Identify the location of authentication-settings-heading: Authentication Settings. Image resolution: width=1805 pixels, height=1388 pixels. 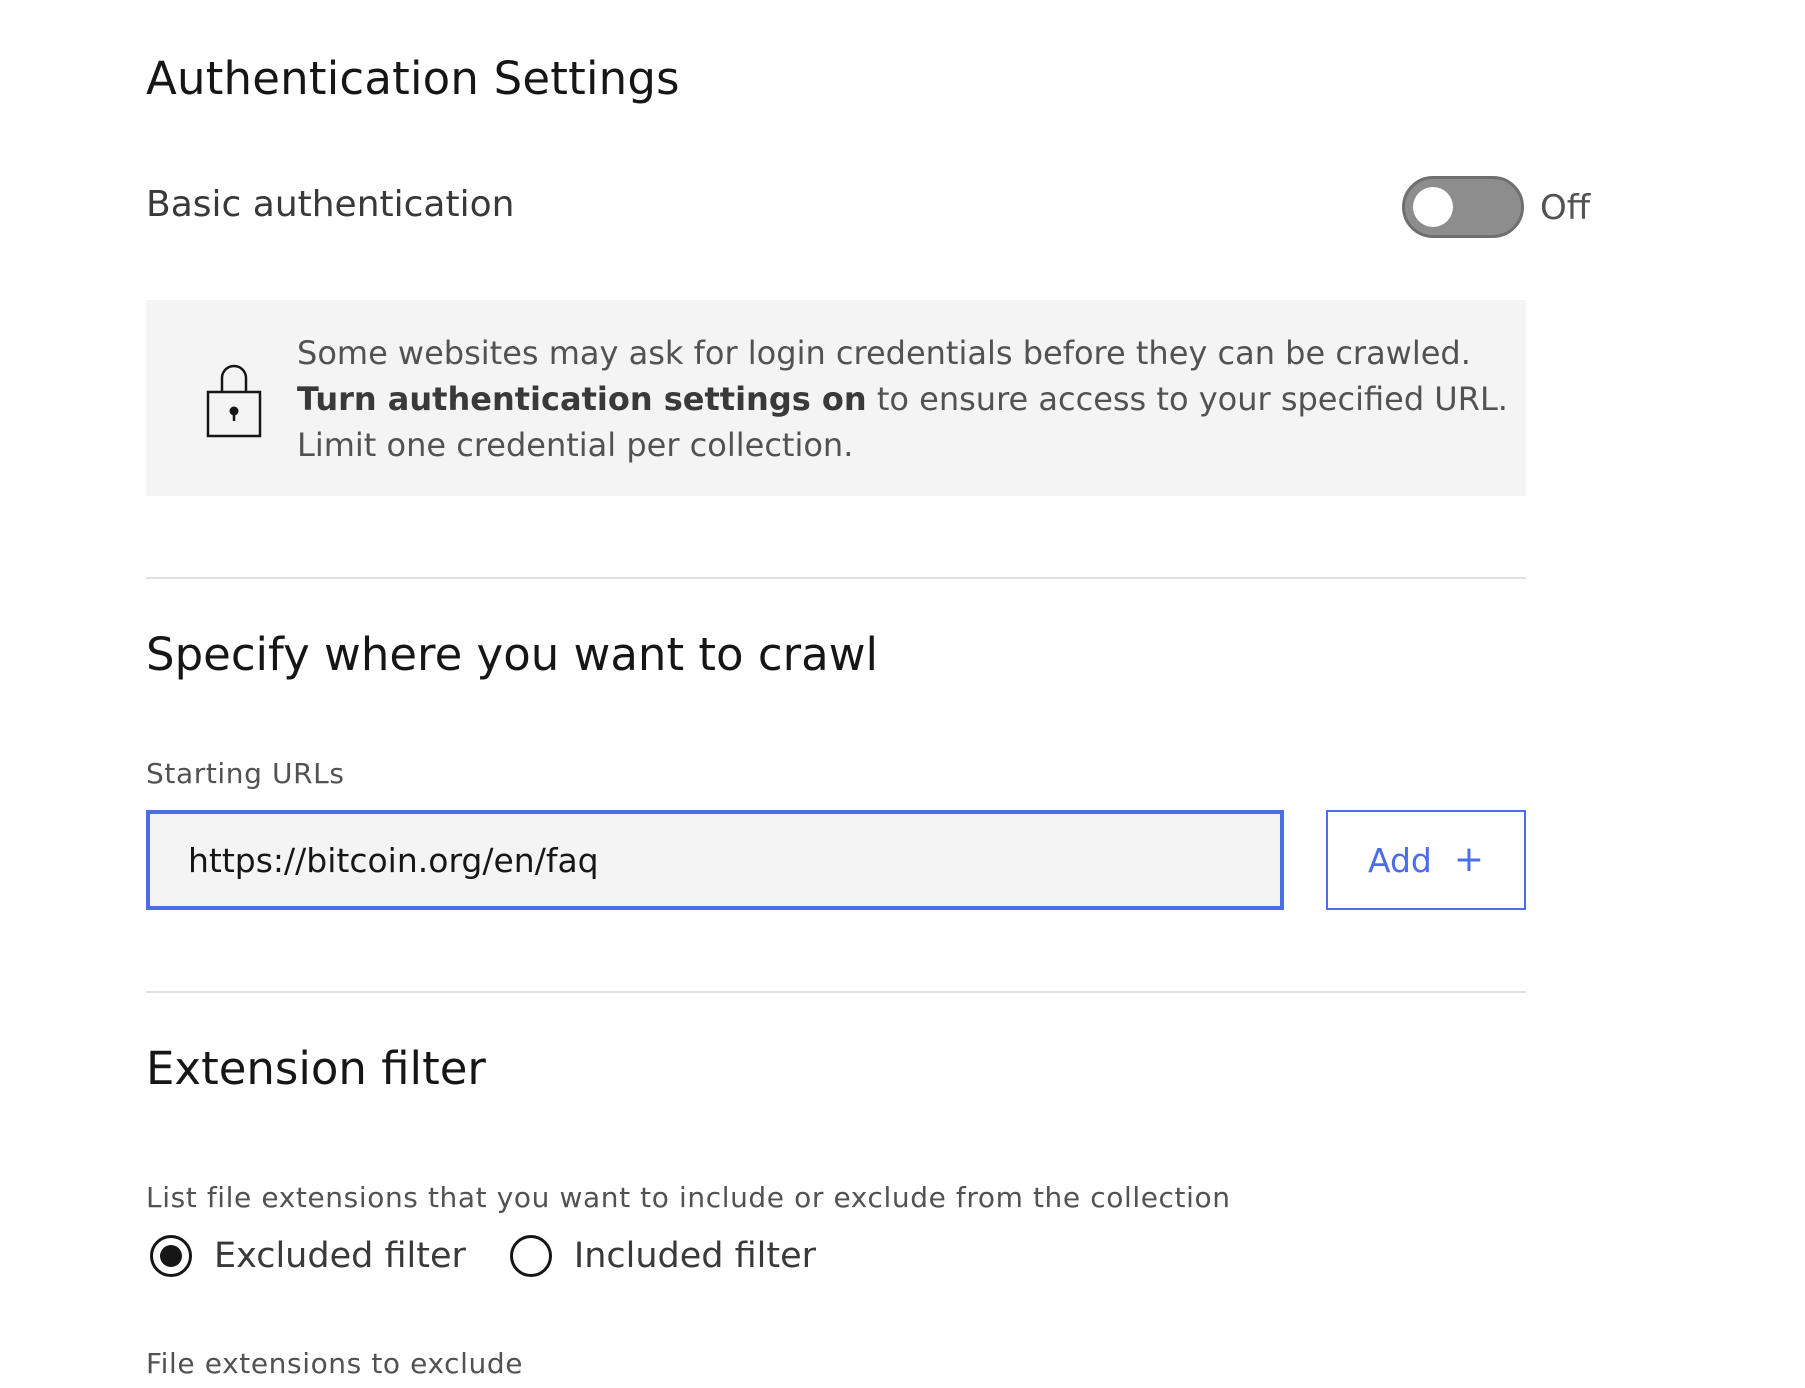
(413, 78).